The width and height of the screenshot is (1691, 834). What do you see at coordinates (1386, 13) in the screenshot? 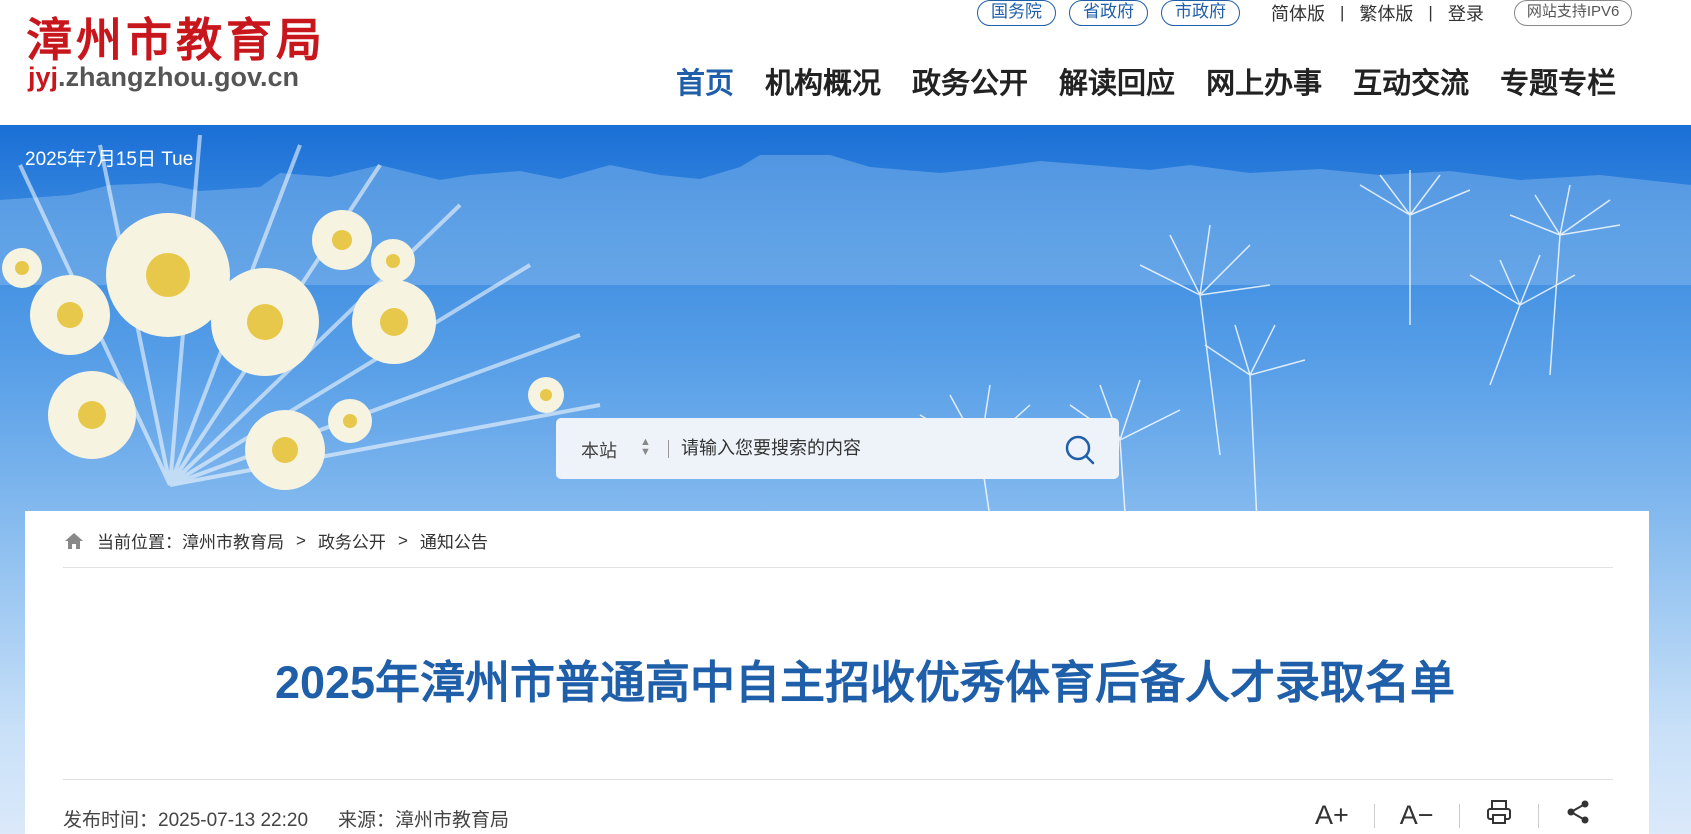
I see `traditional-version-link: 繁体版` at bounding box center [1386, 13].